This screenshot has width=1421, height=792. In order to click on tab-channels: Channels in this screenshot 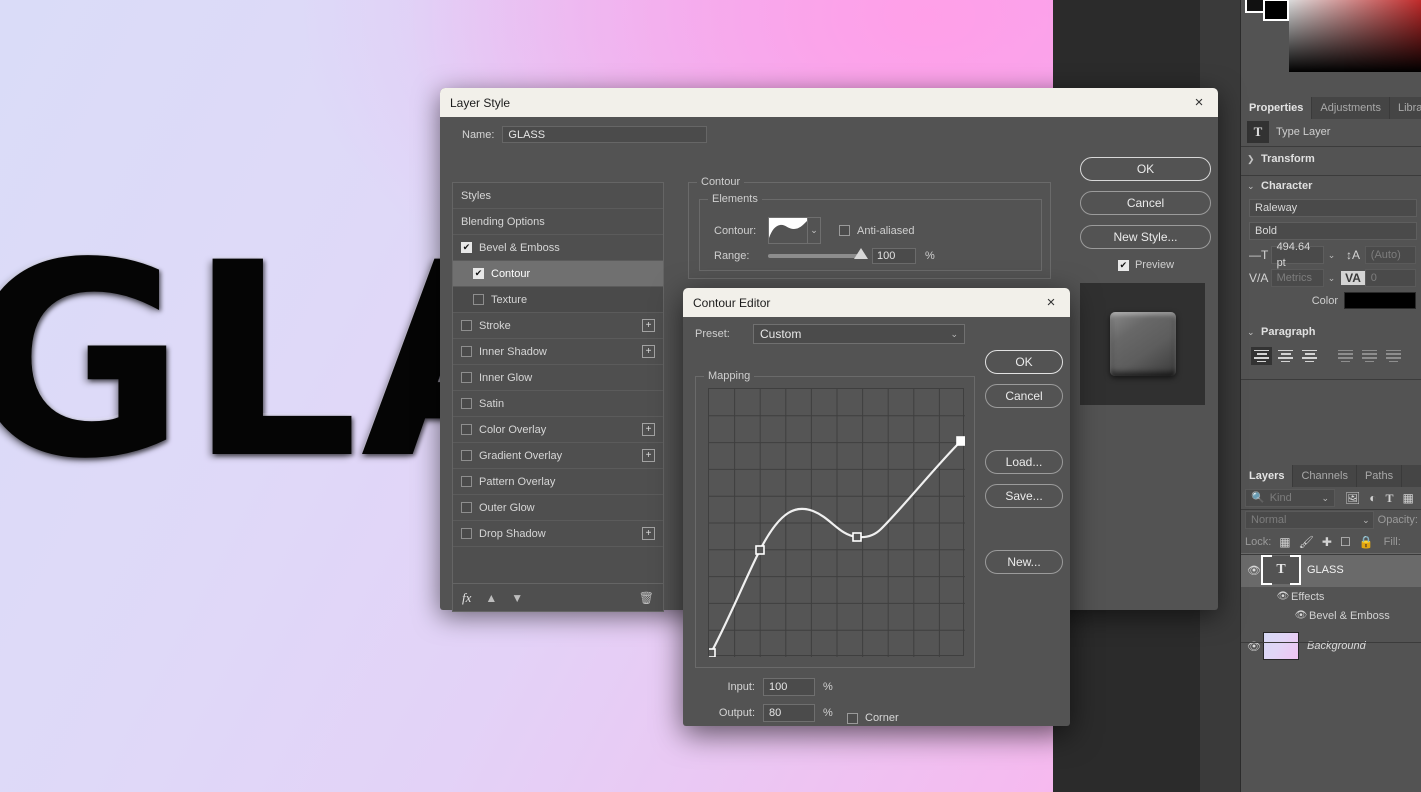, I will do `click(1325, 476)`.